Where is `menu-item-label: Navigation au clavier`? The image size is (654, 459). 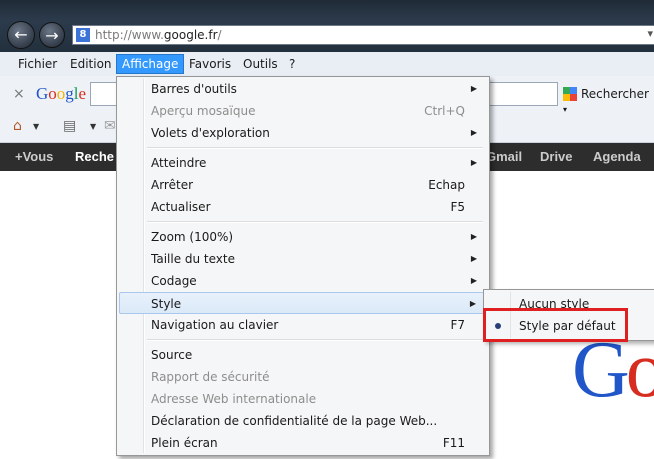 menu-item-label: Navigation au clavier is located at coordinates (215, 325).